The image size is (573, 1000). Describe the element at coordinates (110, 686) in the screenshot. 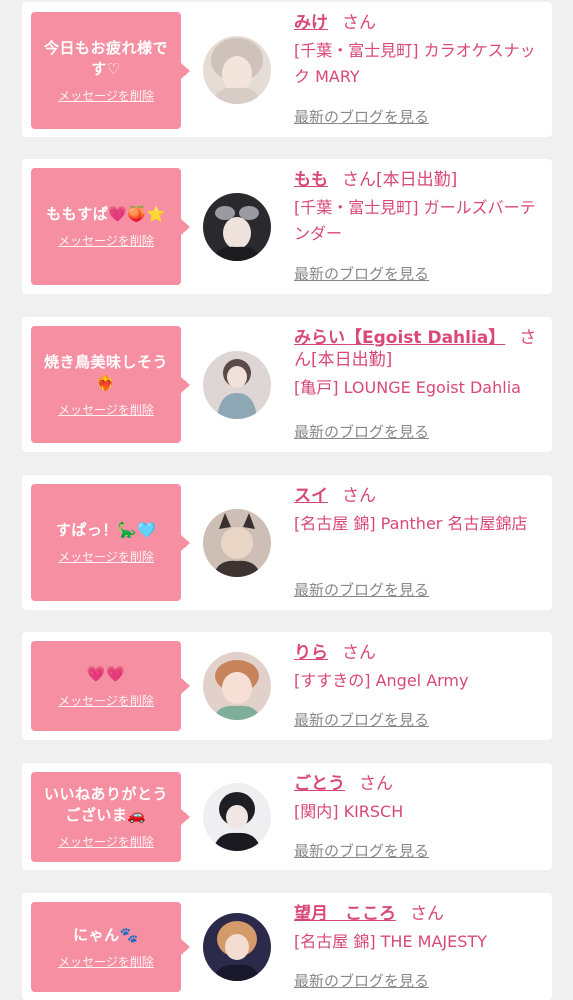

I see `message-bubble: 💗💗 メッセージを削除` at that location.